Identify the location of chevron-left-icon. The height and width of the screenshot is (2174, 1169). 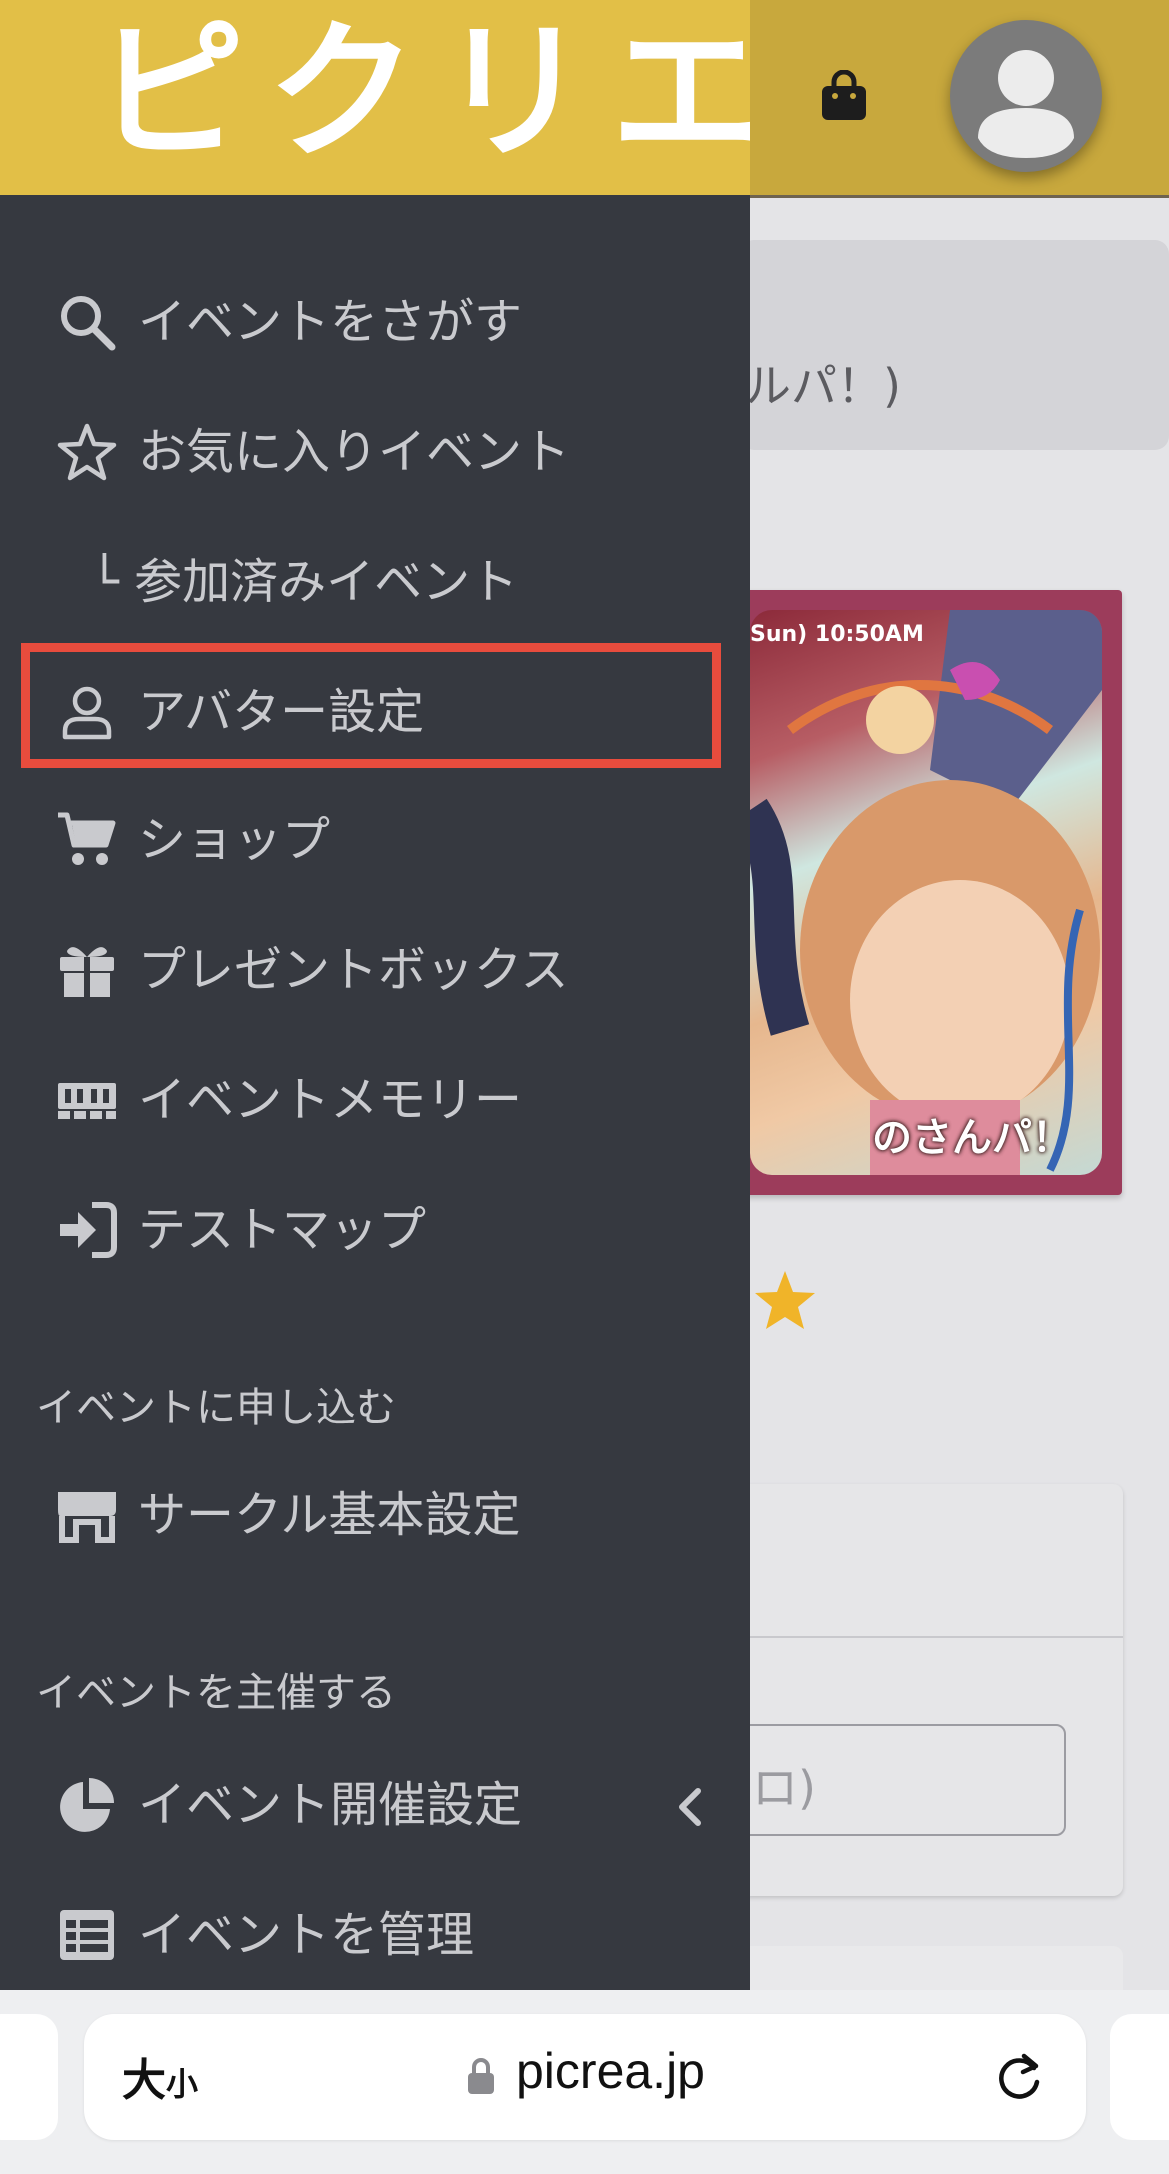
(689, 1807).